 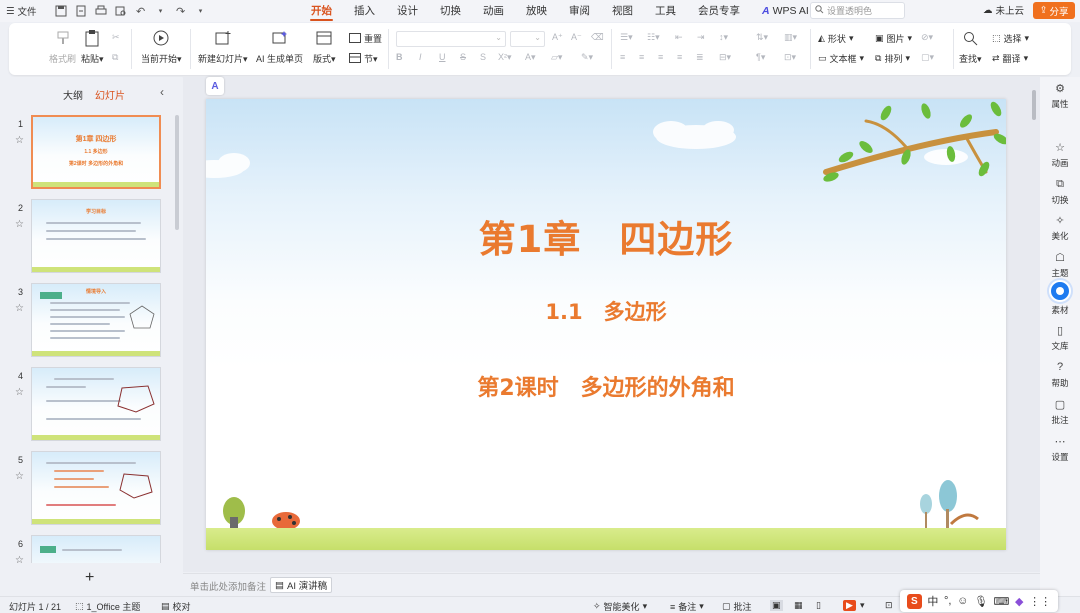 I want to click on reset-button: 重置, so click(x=365, y=38).